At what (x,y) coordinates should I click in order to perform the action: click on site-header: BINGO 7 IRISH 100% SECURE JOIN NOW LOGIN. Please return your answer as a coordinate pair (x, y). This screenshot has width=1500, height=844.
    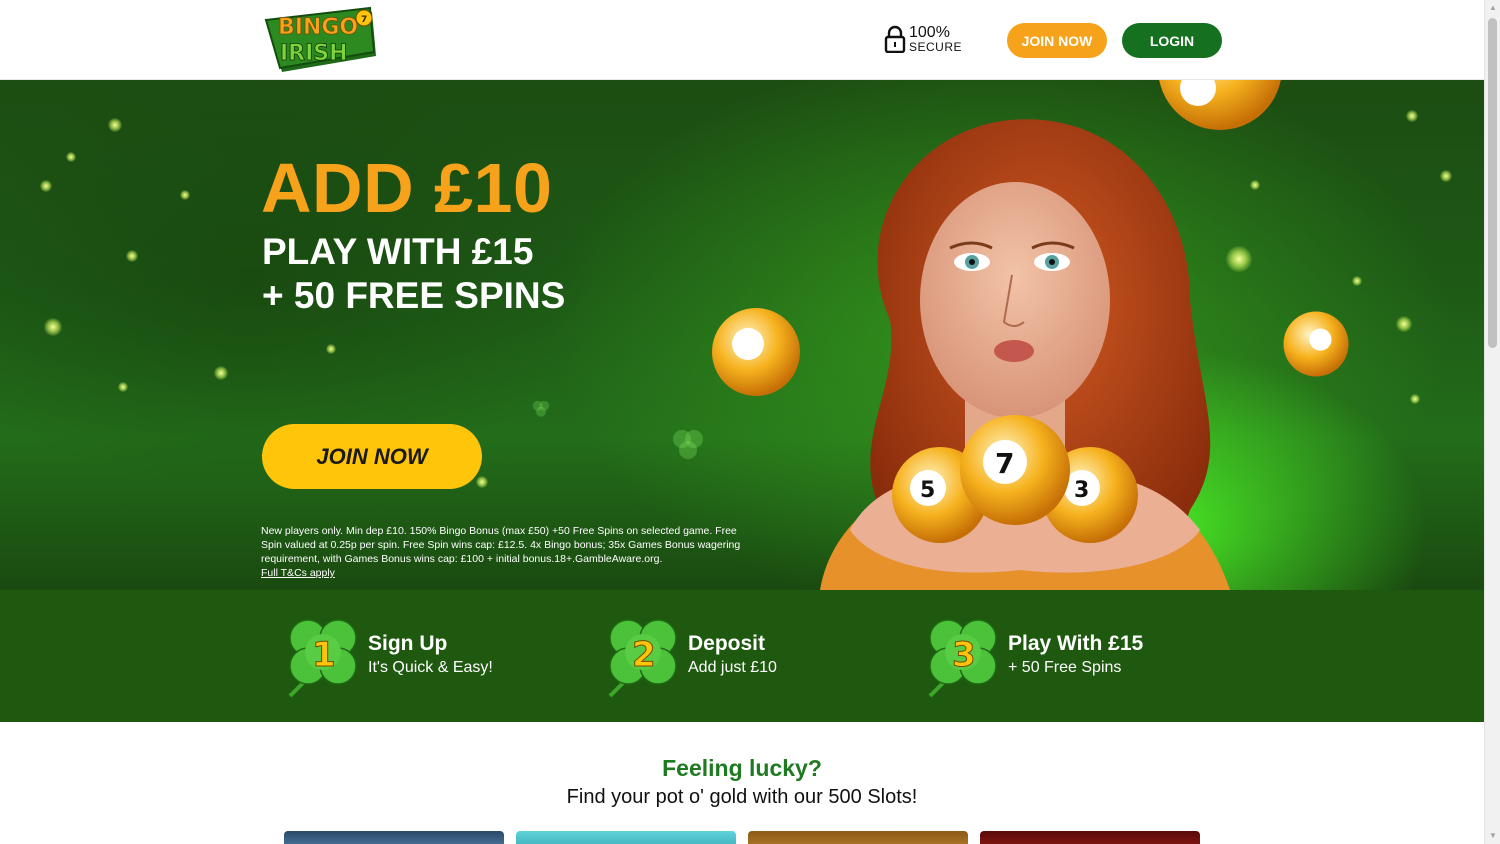
    Looking at the image, I should click on (742, 40).